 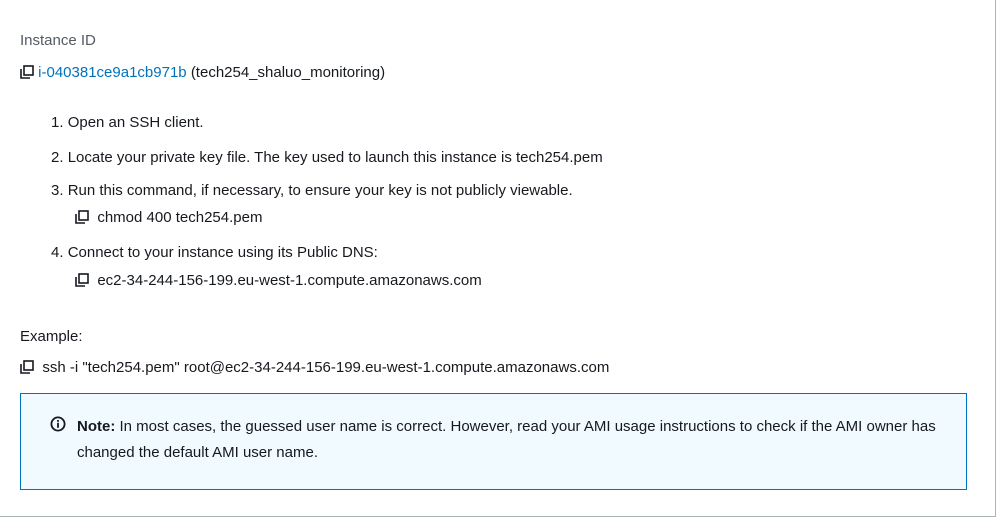 What do you see at coordinates (180, 217) in the screenshot?
I see `chmod-command: chmod 400 tech254.pem` at bounding box center [180, 217].